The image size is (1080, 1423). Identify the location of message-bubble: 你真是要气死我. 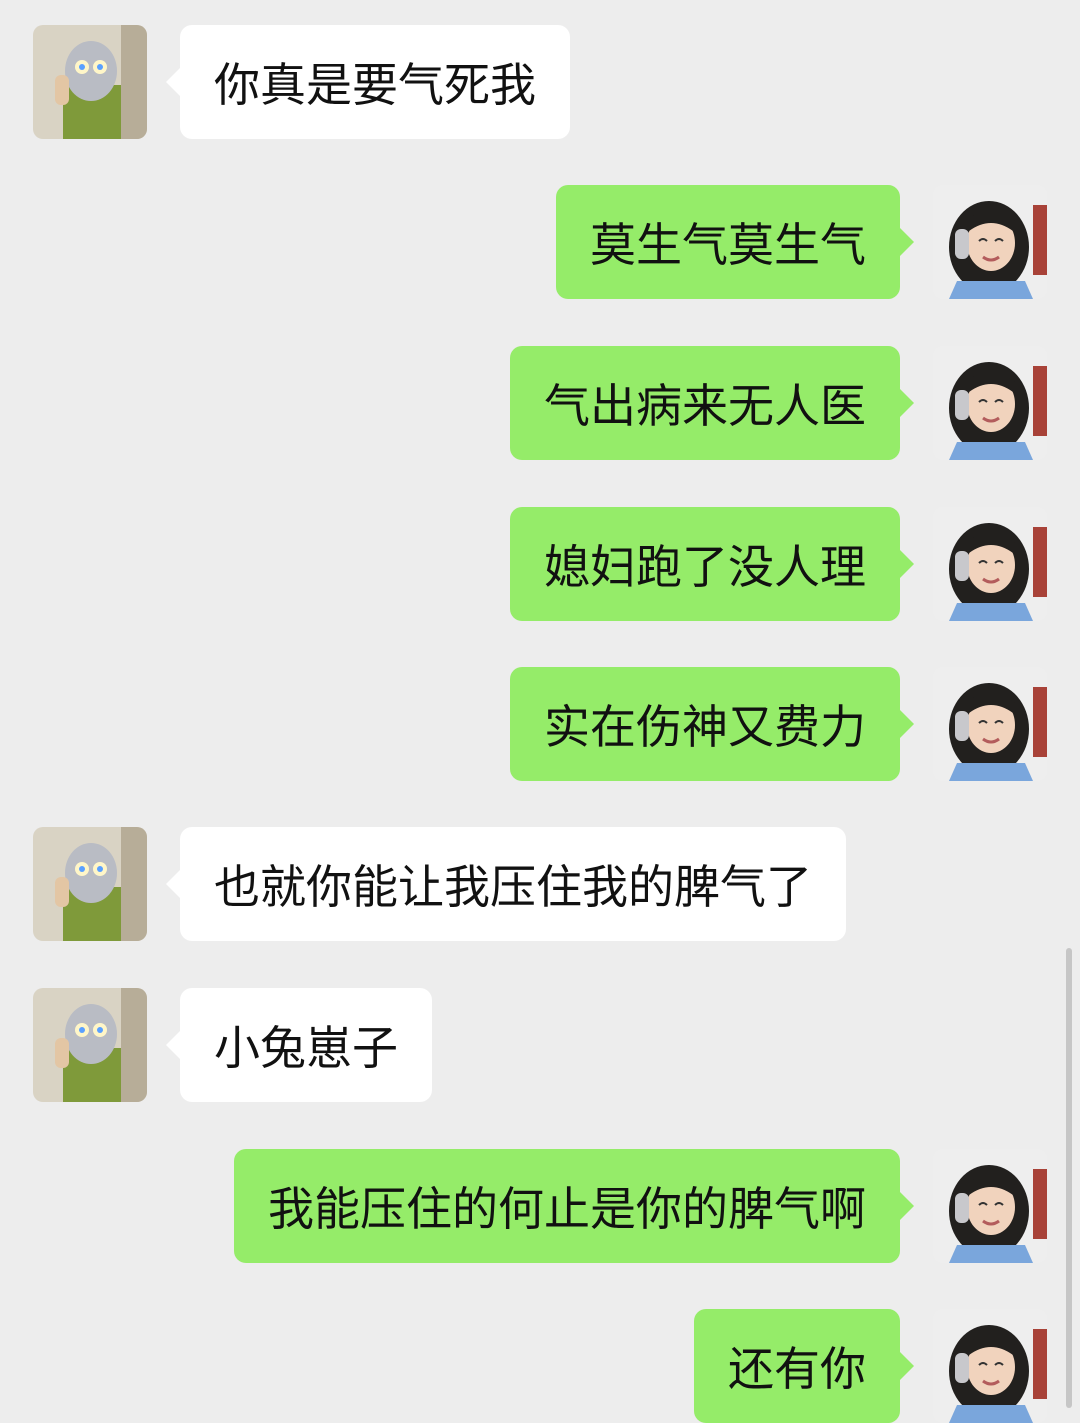
(375, 82).